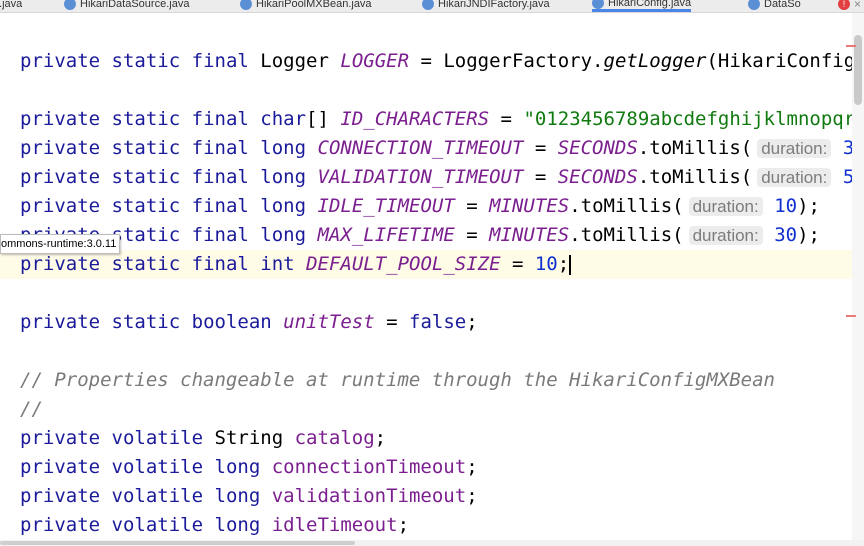  I want to click on scroll-thumb, so click(177, 543).